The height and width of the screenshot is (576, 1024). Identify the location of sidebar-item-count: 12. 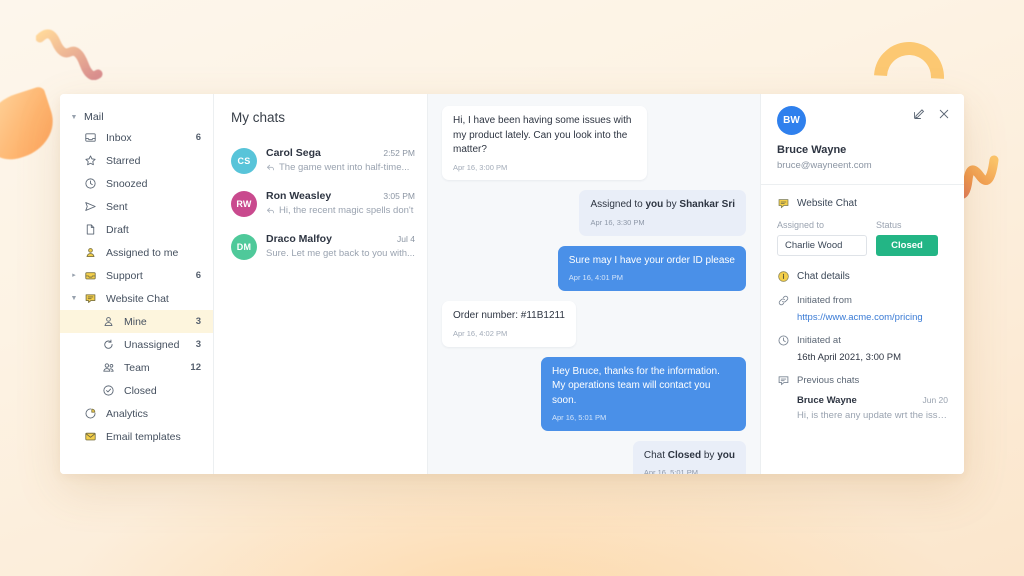
(195, 367).